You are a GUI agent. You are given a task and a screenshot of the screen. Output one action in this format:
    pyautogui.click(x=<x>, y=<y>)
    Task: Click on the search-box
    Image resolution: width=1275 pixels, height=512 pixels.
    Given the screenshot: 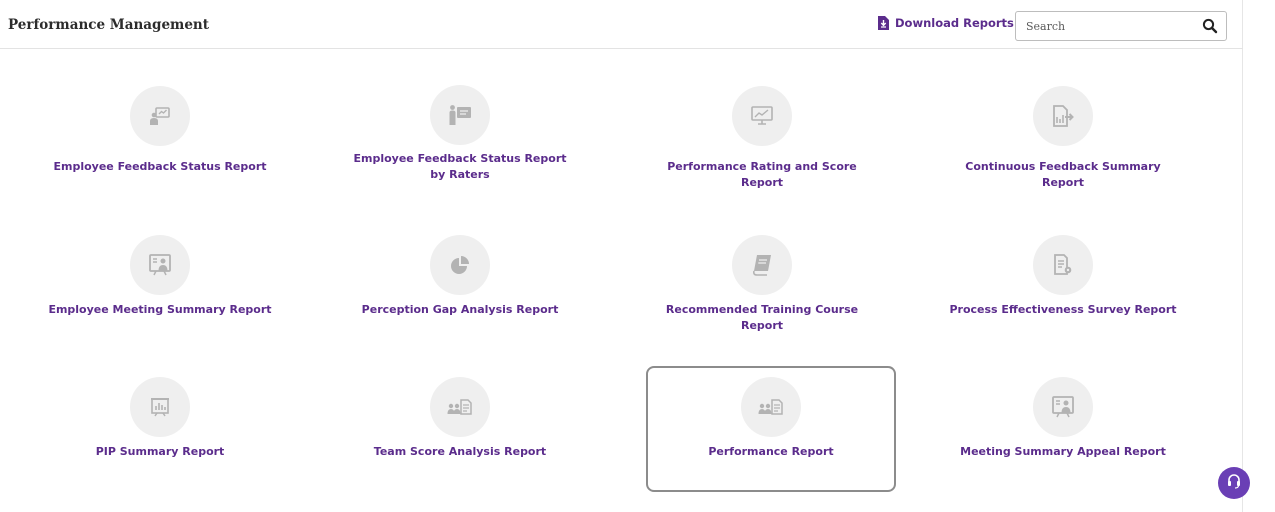 What is the action you would take?
    pyautogui.click(x=1121, y=26)
    